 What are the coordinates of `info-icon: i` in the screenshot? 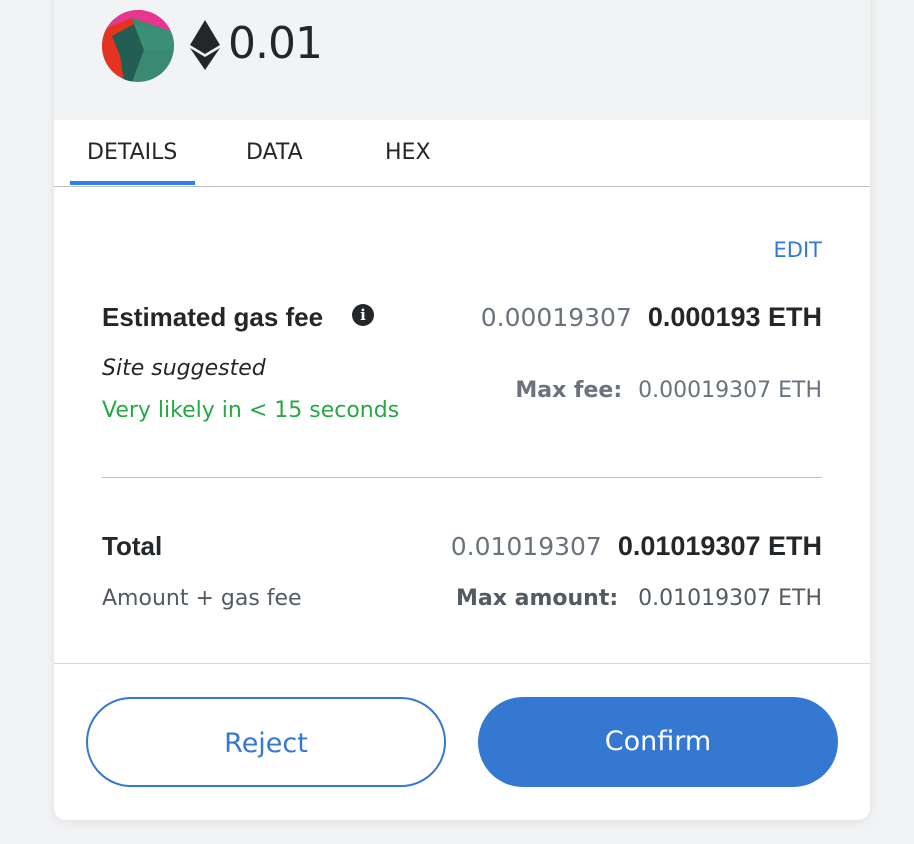 It's located at (363, 315).